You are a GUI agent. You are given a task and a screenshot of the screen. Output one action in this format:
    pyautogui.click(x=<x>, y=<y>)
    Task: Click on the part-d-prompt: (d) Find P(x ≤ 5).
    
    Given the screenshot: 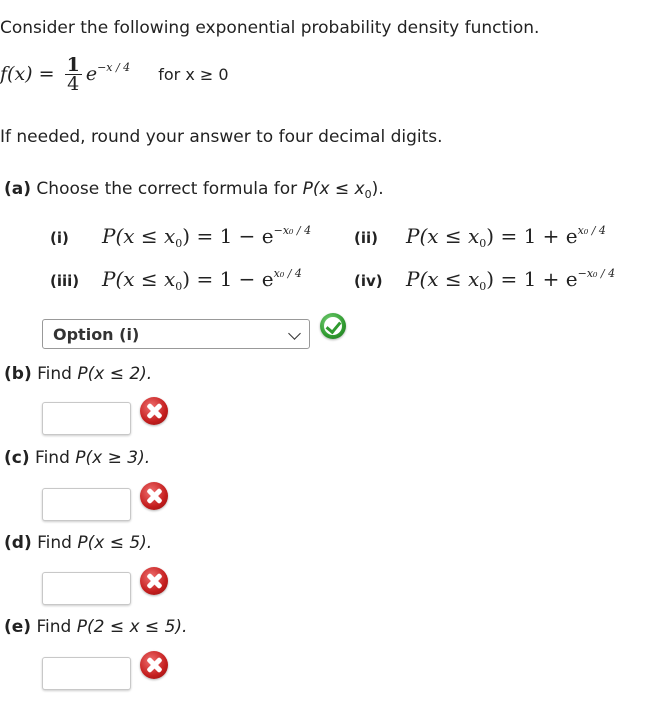 What is the action you would take?
    pyautogui.click(x=78, y=543)
    